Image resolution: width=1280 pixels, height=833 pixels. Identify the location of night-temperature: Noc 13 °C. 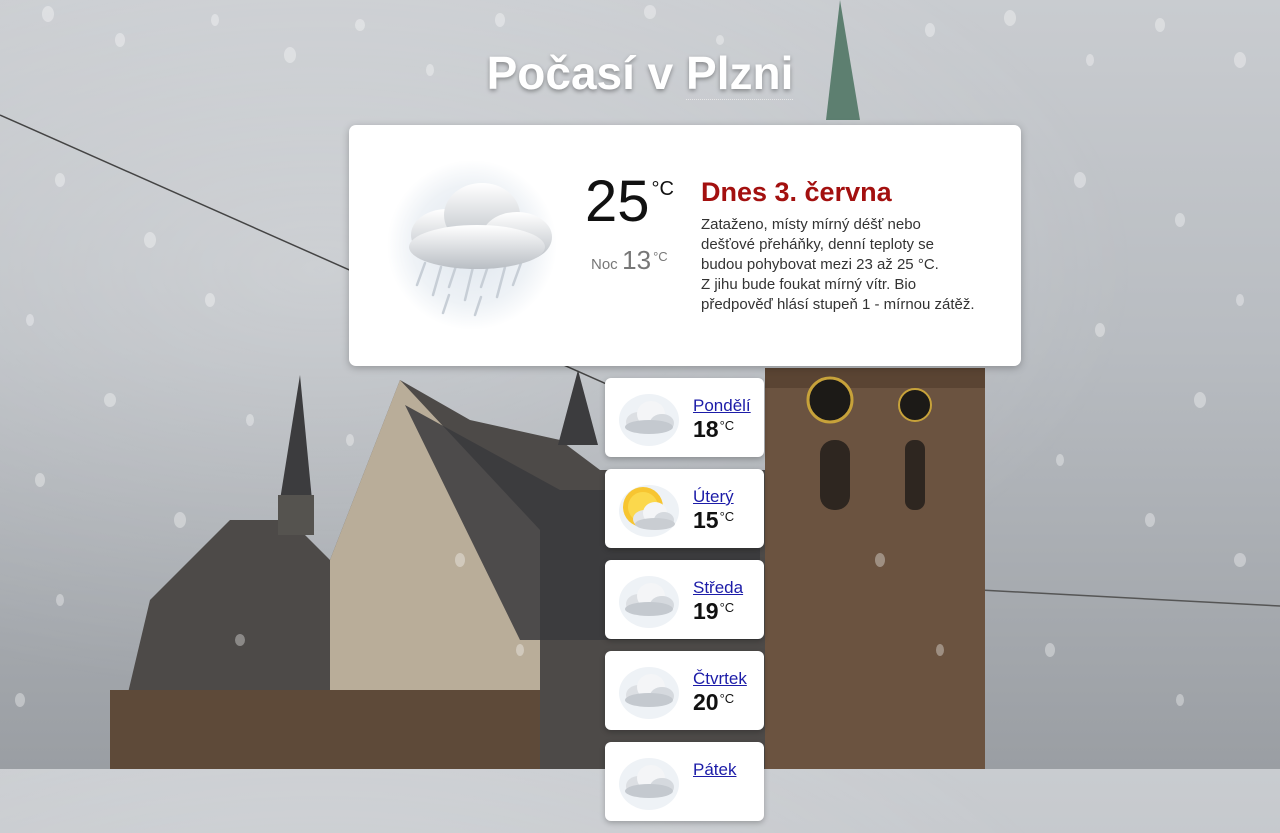
(629, 260).